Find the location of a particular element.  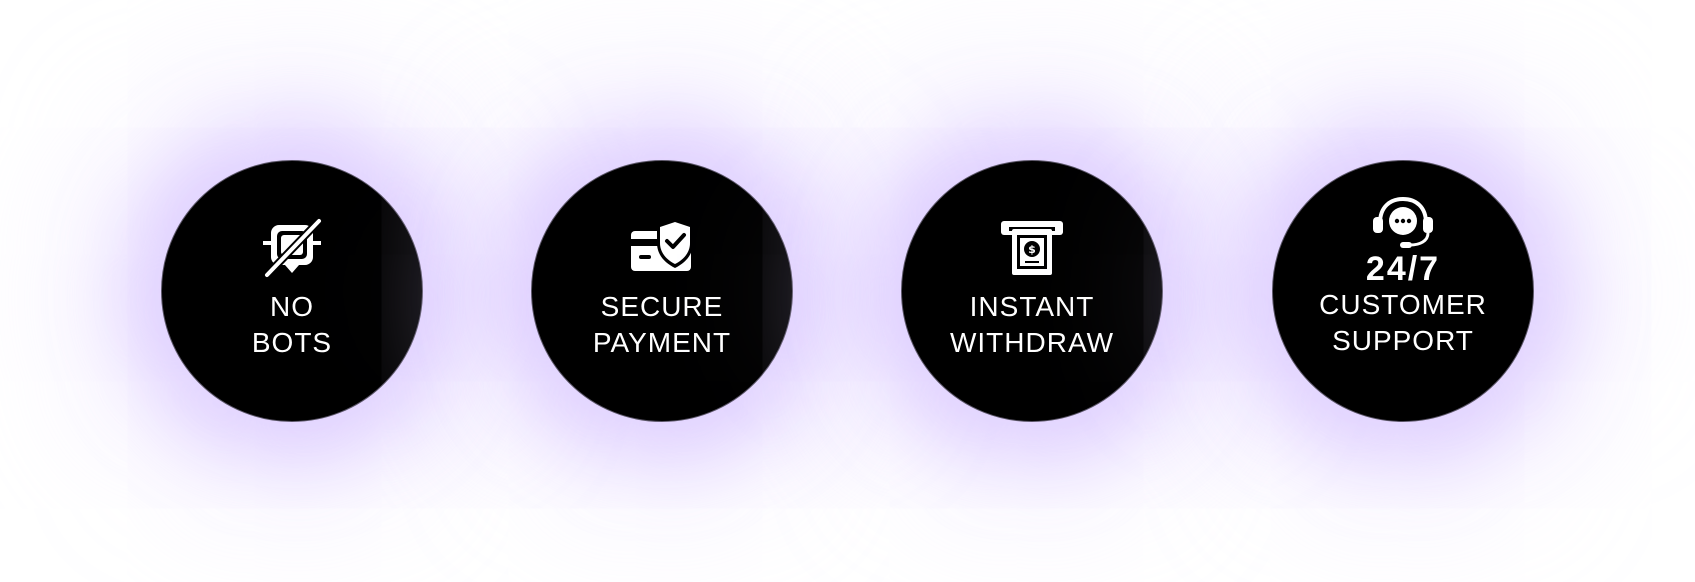

feature-label-line1: CUSTOMER is located at coordinates (1403, 304).